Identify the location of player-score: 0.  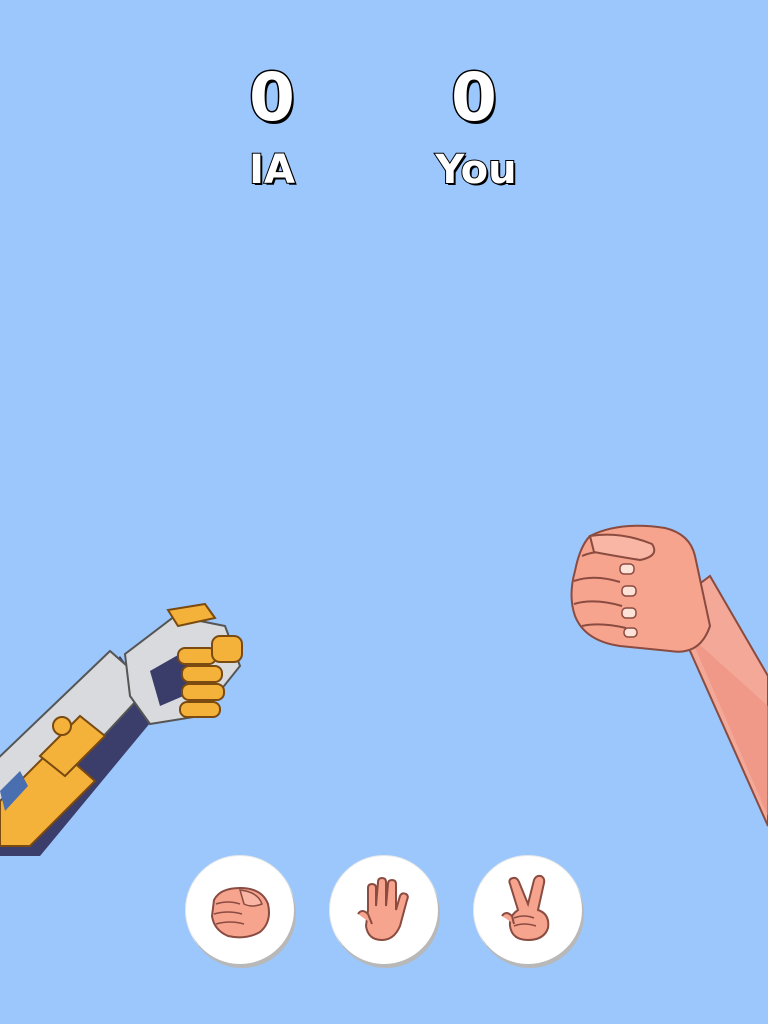
(474, 97).